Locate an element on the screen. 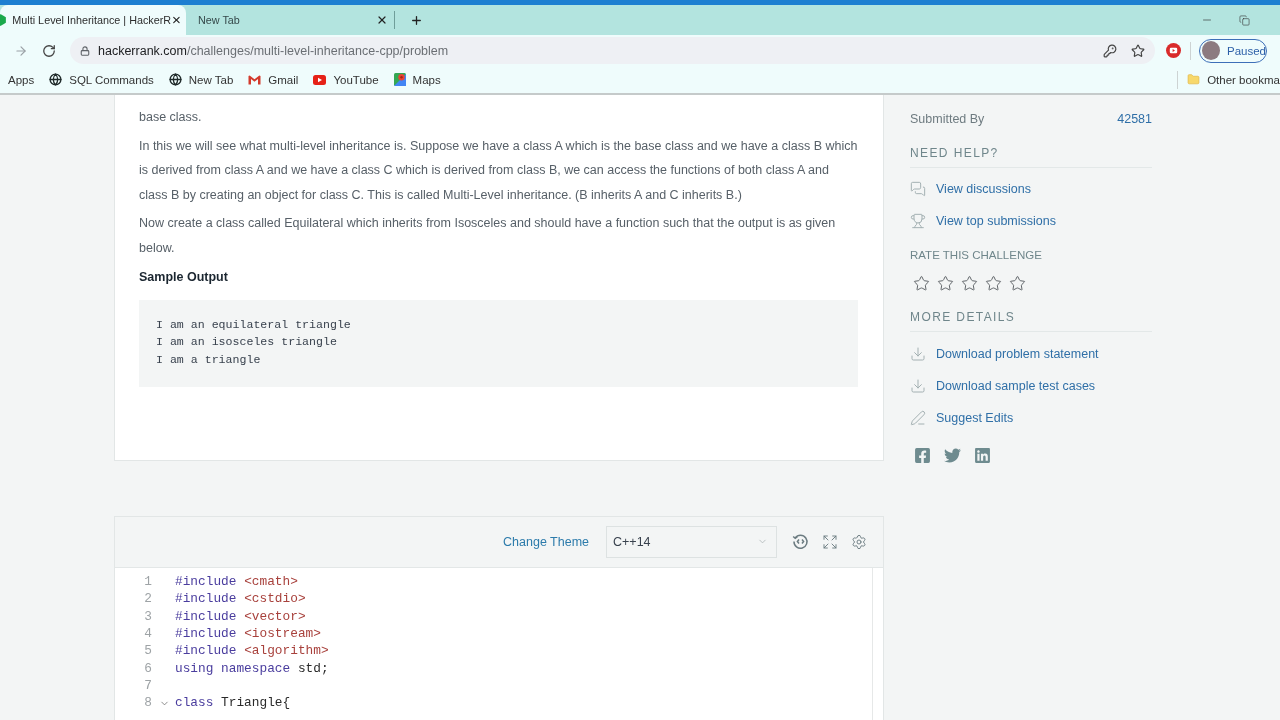 The height and width of the screenshot is (720, 1280). section-title: RATE THIS CHALLENGE is located at coordinates (976, 255).